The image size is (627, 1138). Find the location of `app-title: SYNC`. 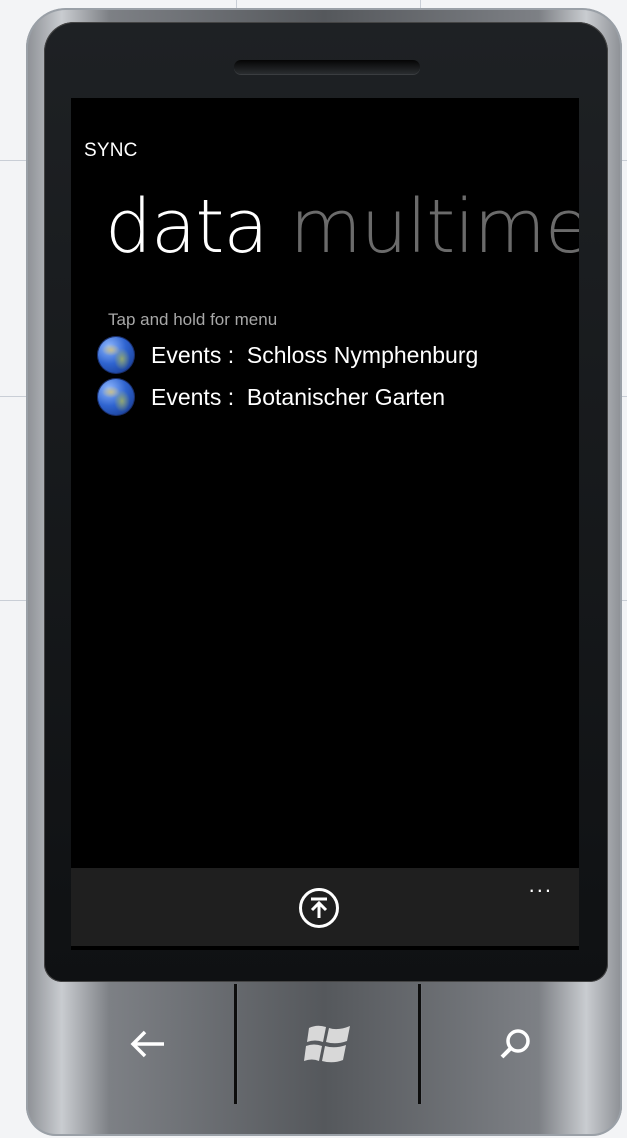

app-title: SYNC is located at coordinates (111, 150).